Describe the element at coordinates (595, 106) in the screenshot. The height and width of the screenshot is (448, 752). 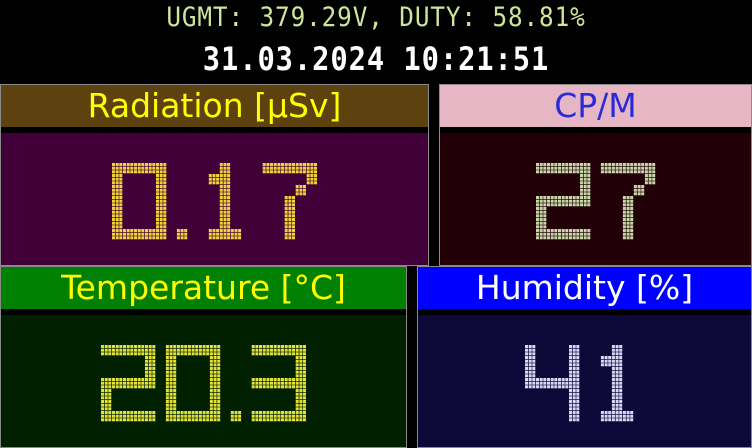
I see `cpm-title: CP/M` at that location.